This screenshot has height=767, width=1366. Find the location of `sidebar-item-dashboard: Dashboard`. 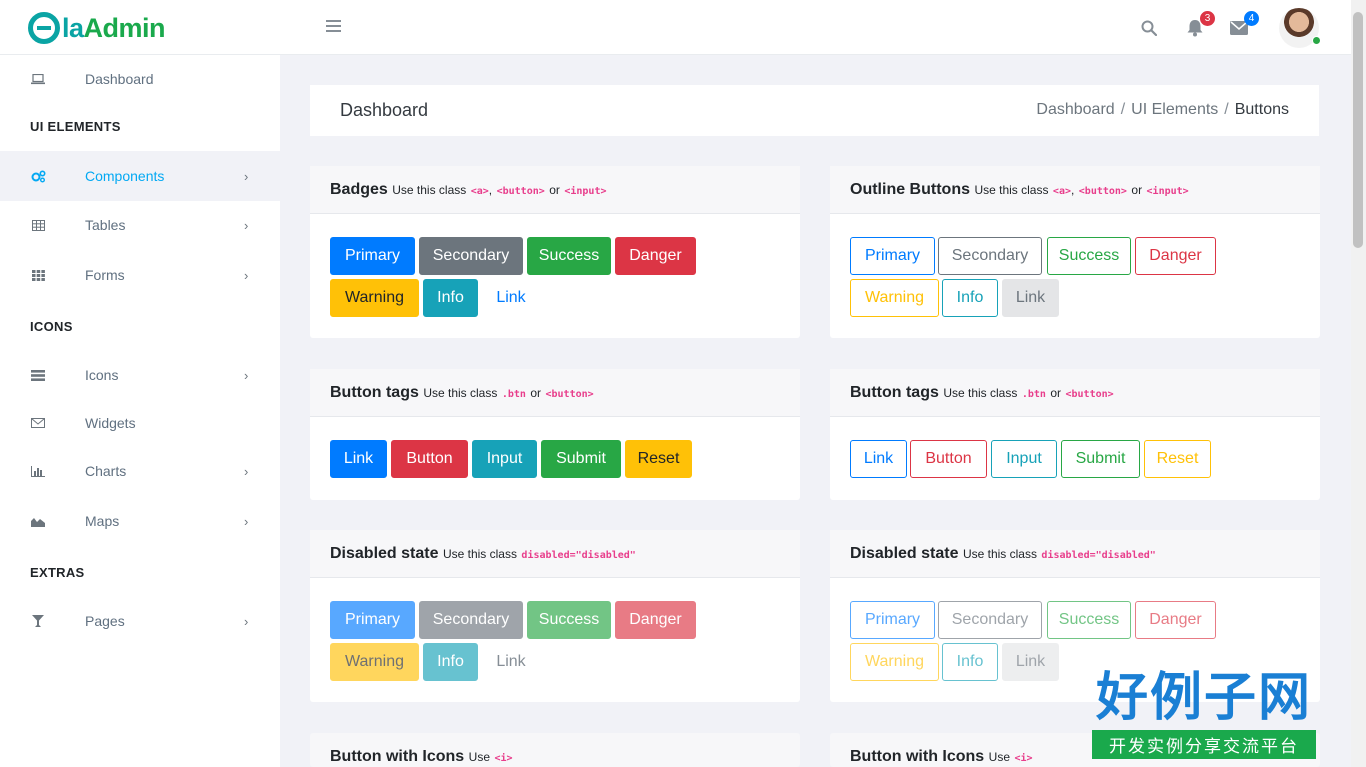

sidebar-item-dashboard: Dashboard is located at coordinates (140, 79).